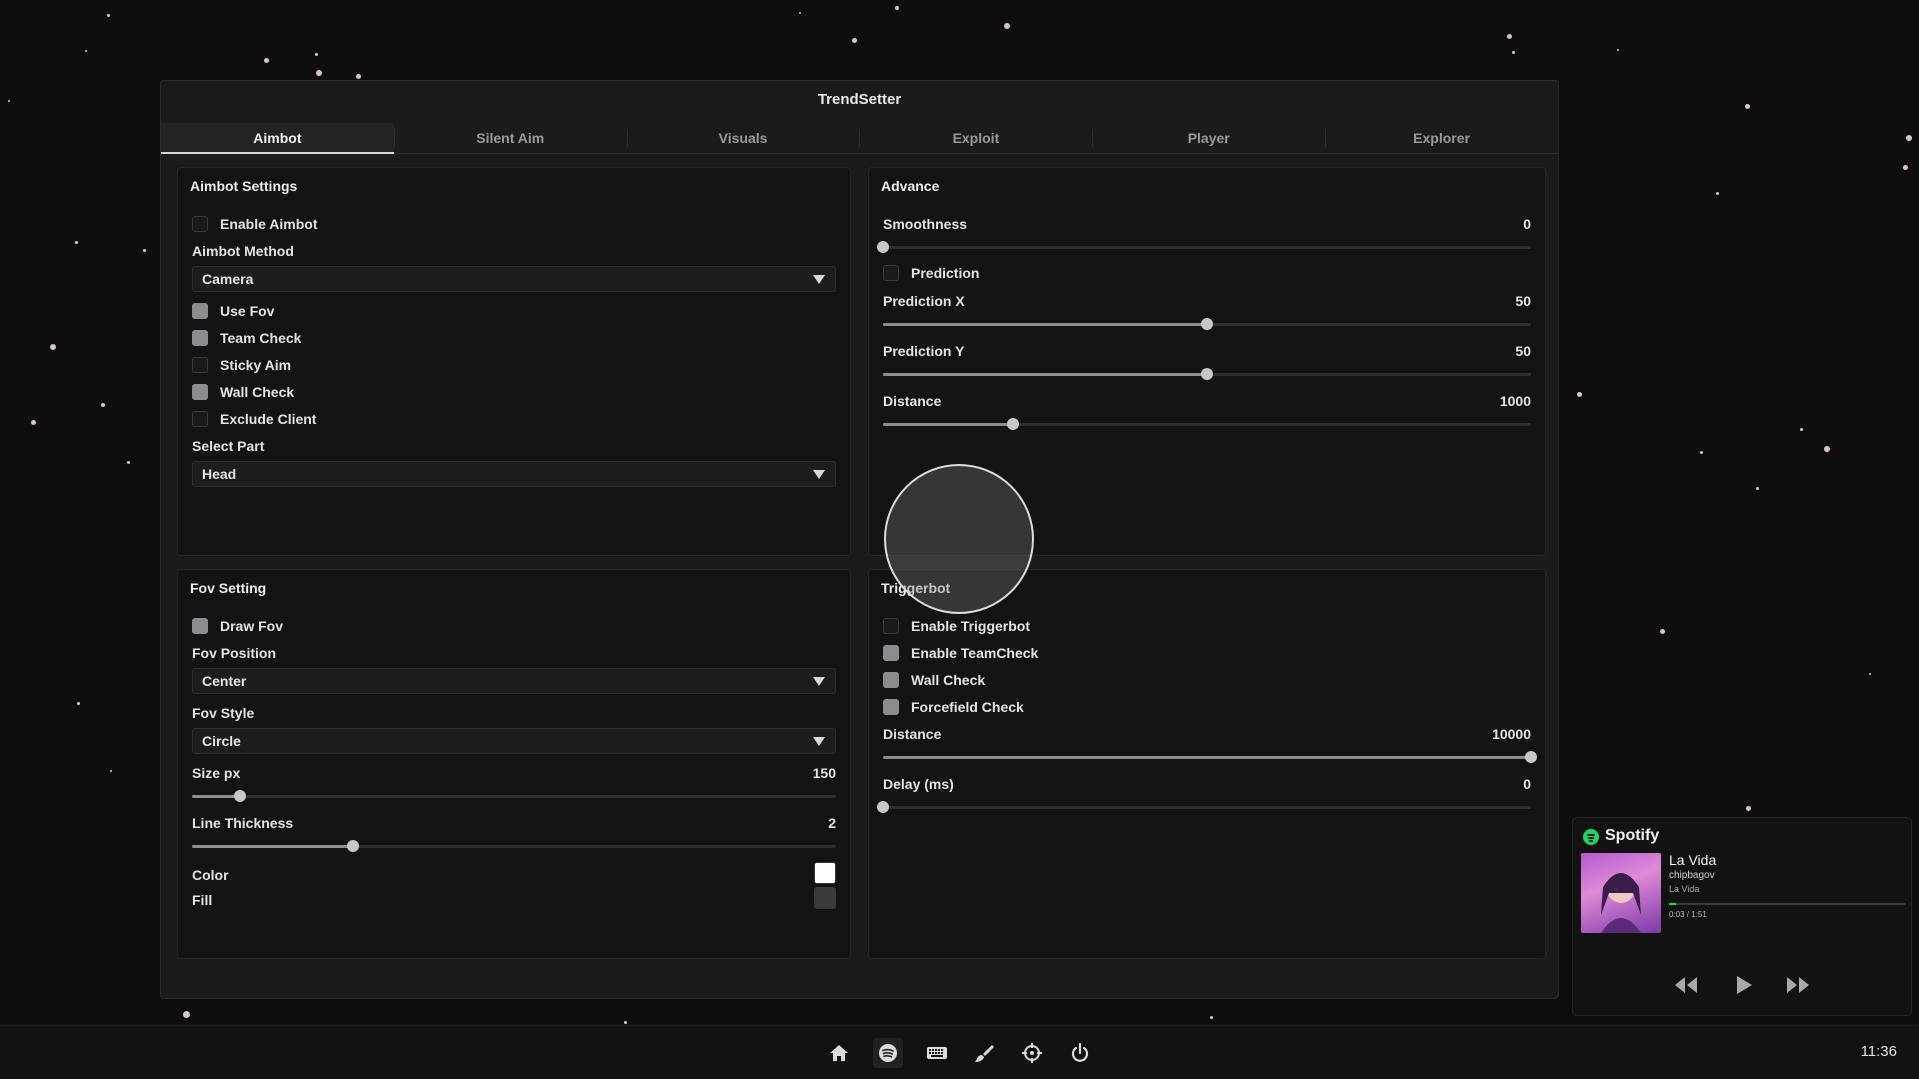  What do you see at coordinates (514, 367) in the screenshot?
I see `sticky-aim-row: Sticky Aim` at bounding box center [514, 367].